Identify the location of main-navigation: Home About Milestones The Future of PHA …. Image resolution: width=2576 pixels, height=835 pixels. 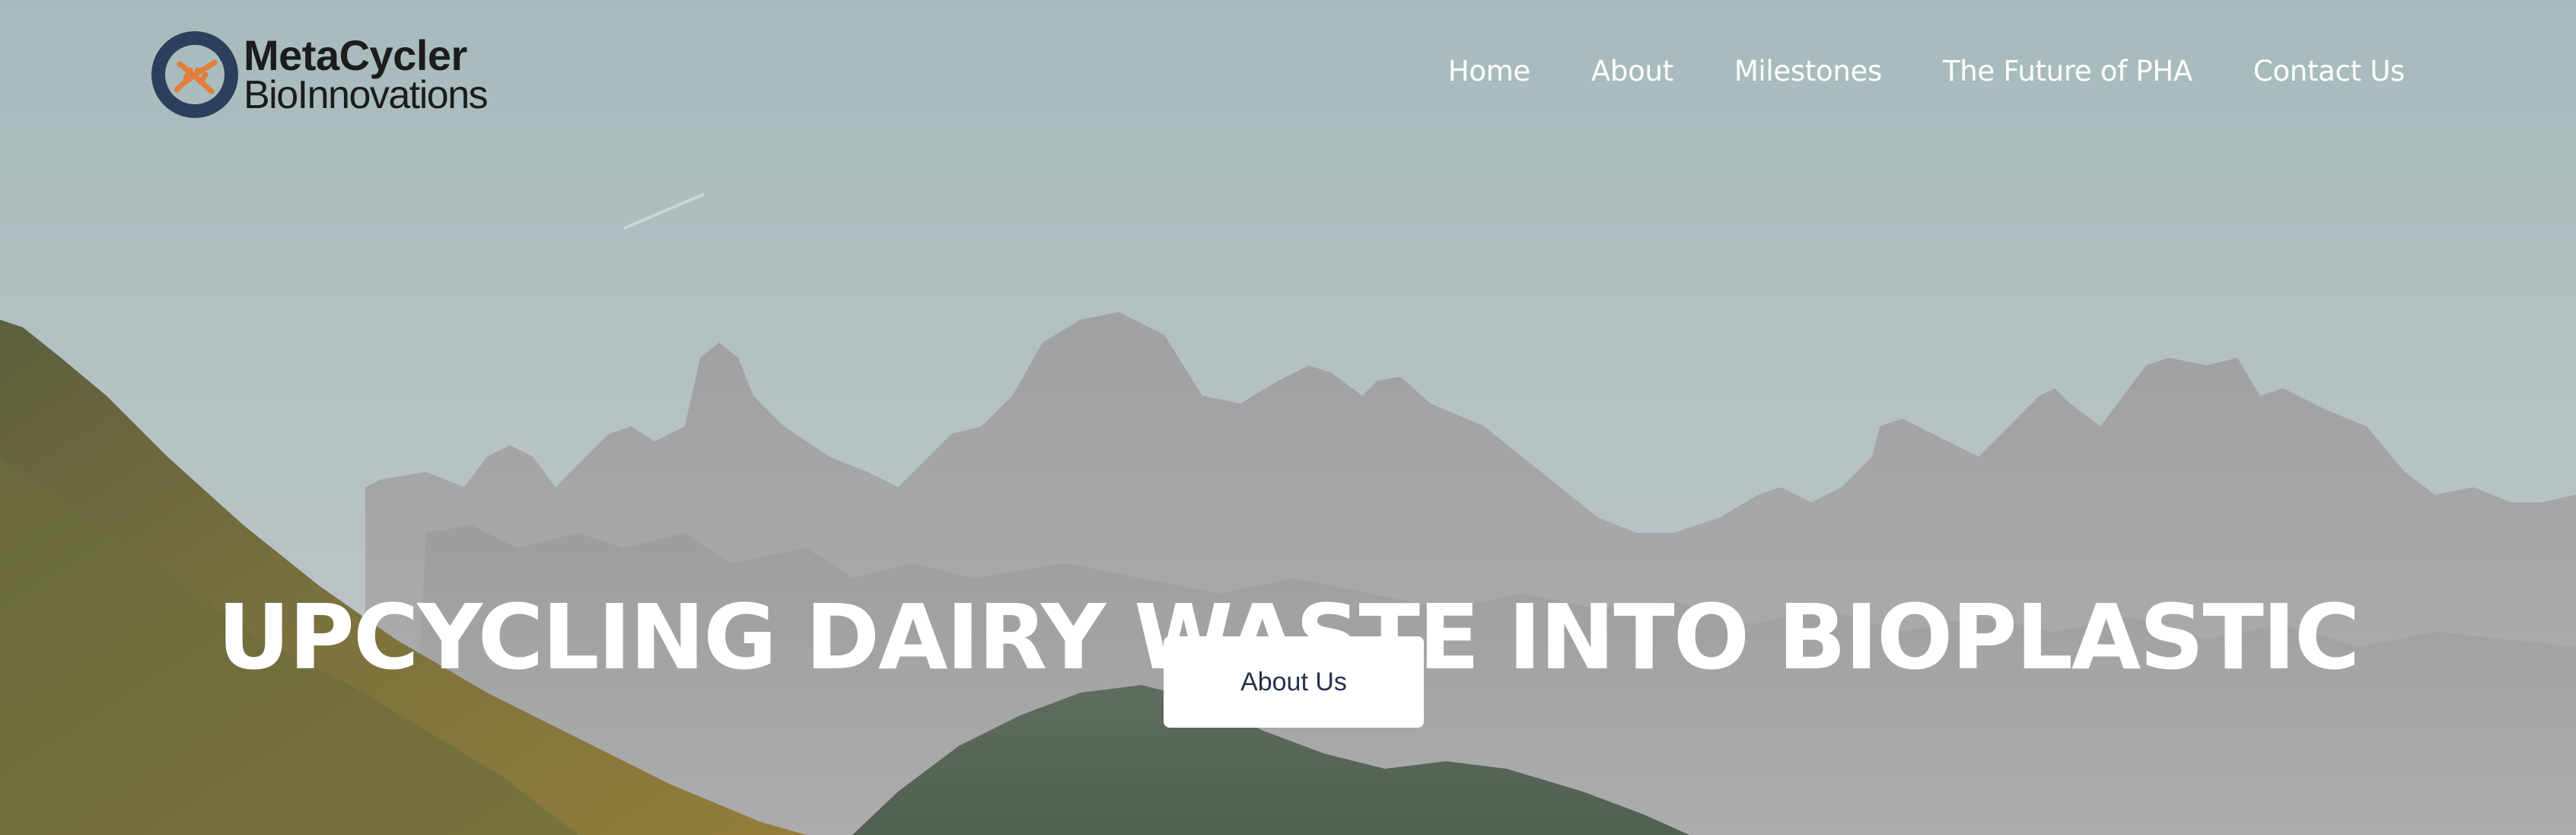
(1927, 72).